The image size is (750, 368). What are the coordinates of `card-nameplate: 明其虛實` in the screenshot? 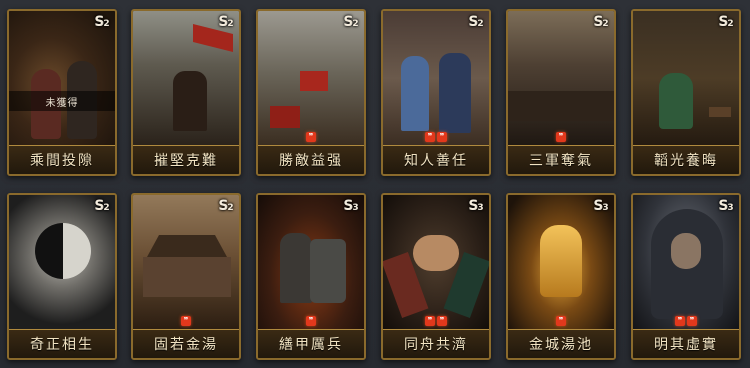 It's located at (686, 343).